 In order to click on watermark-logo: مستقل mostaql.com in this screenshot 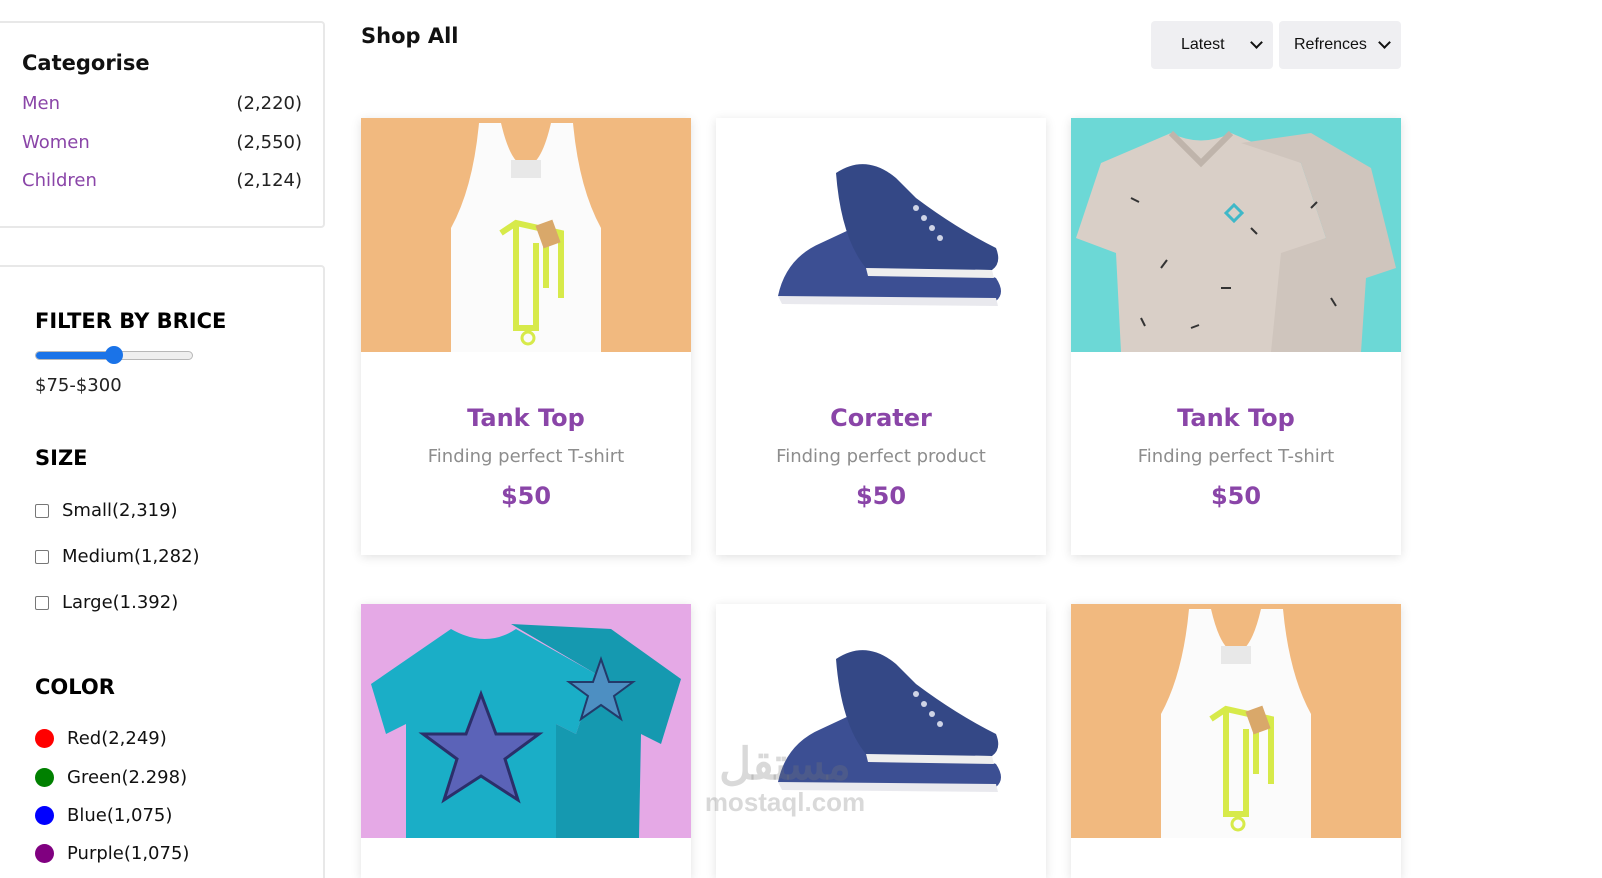, I will do `click(785, 778)`.